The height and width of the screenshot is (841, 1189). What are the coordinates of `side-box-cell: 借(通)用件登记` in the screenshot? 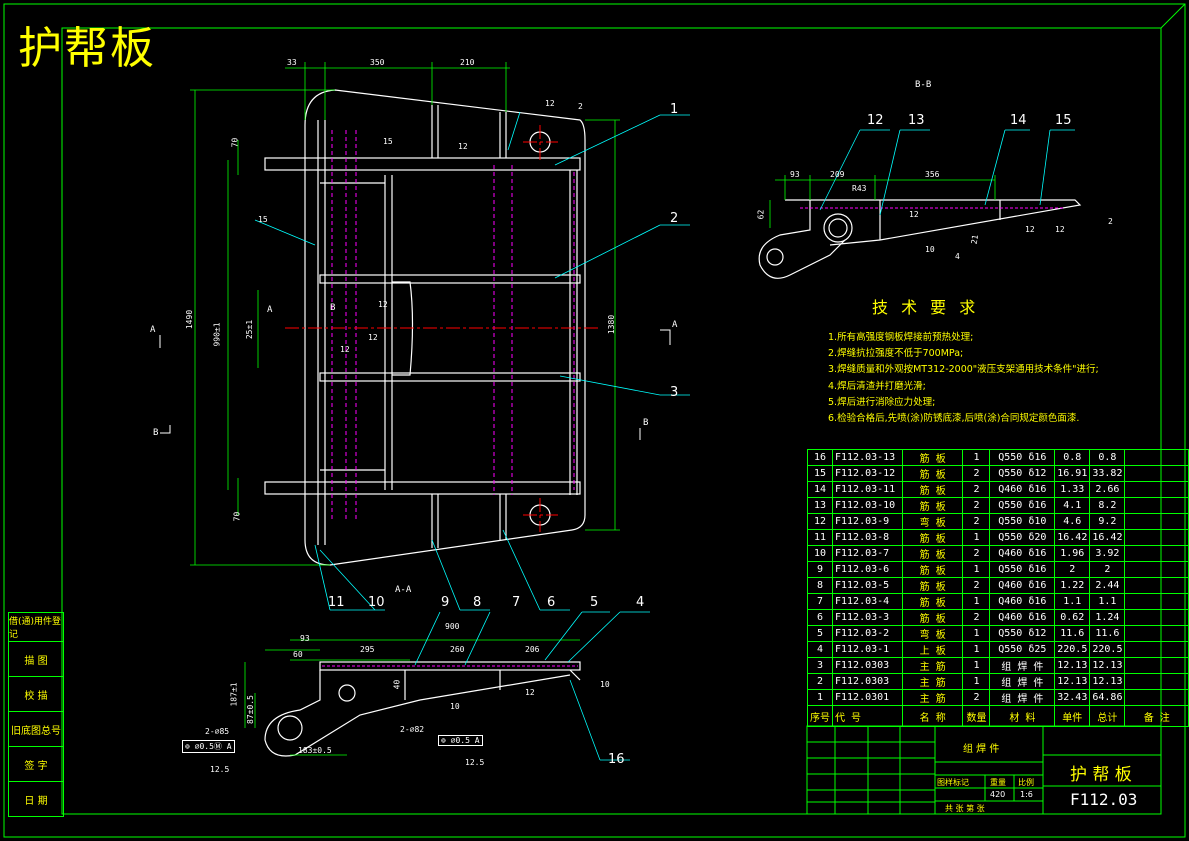 It's located at (36, 627).